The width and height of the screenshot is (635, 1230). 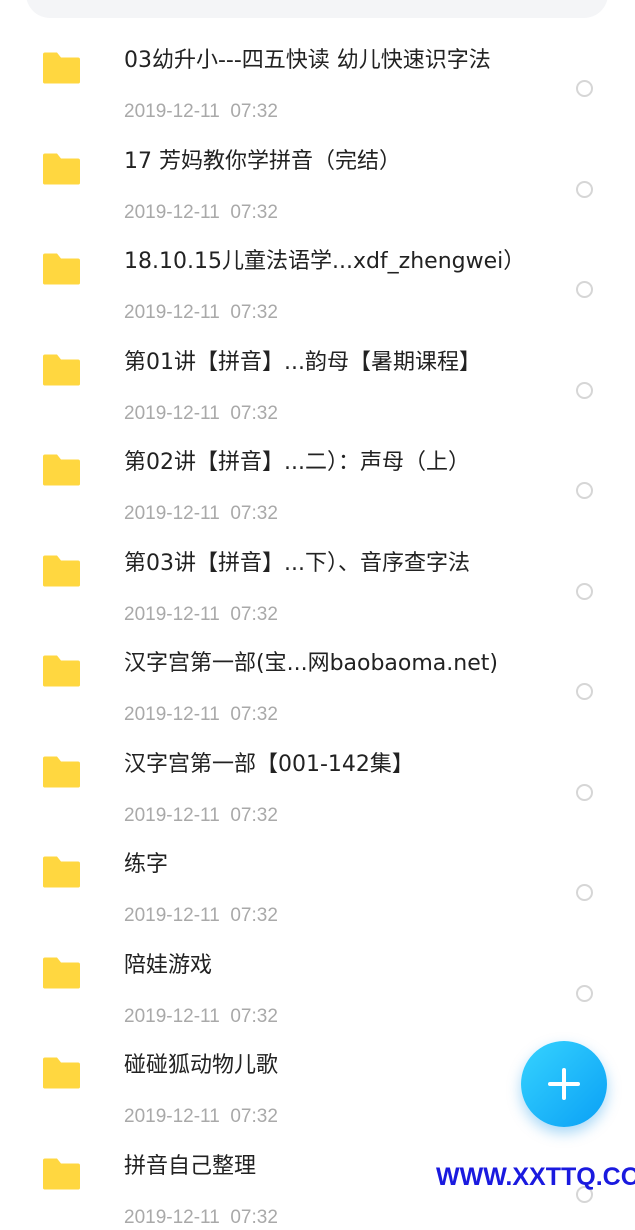 I want to click on file-name: 17 芳妈教你学拼音（完结）, so click(x=262, y=161).